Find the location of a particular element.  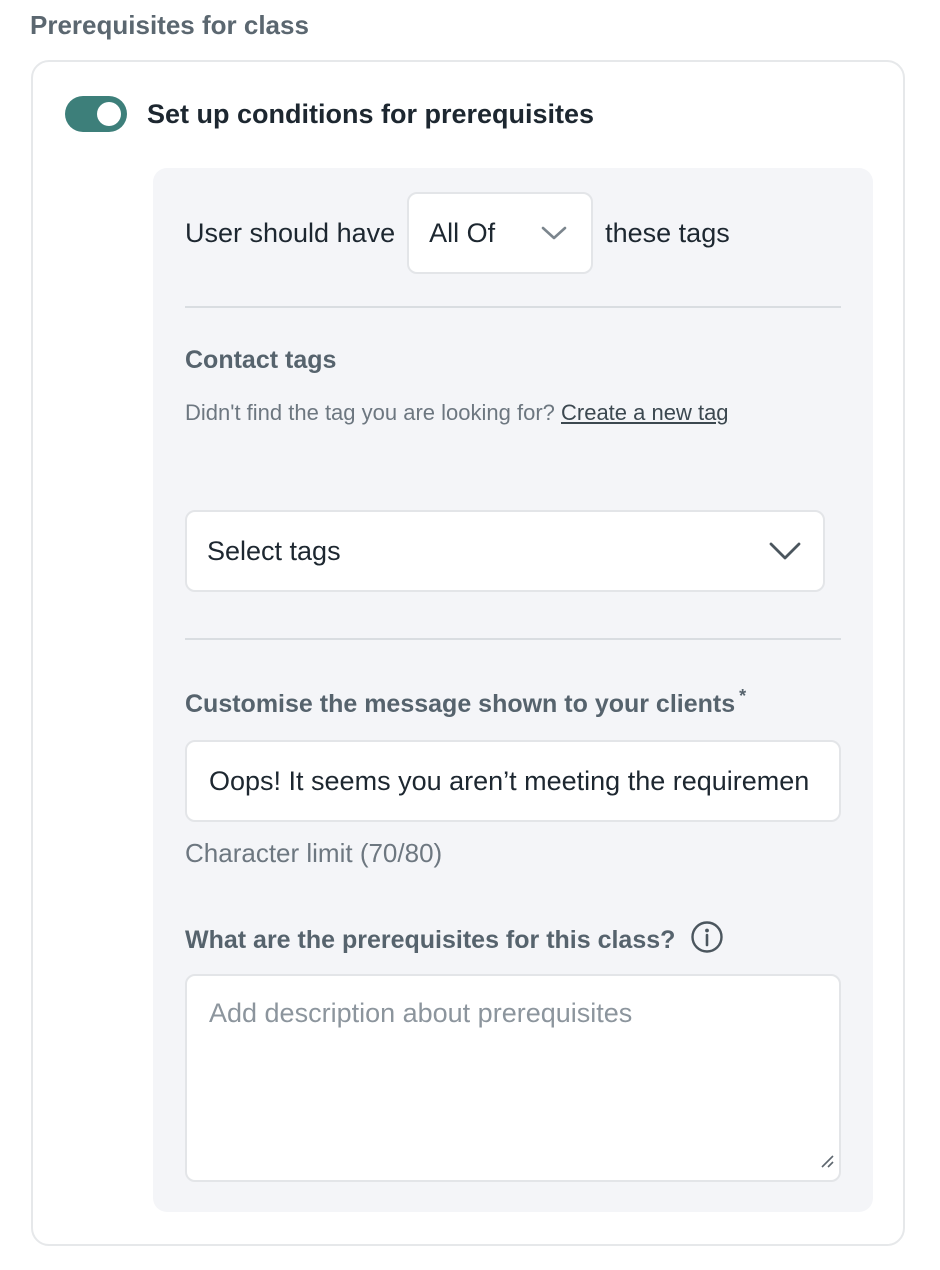

prerequisites-placeholder: Add description about prerequisites is located at coordinates (421, 1013).